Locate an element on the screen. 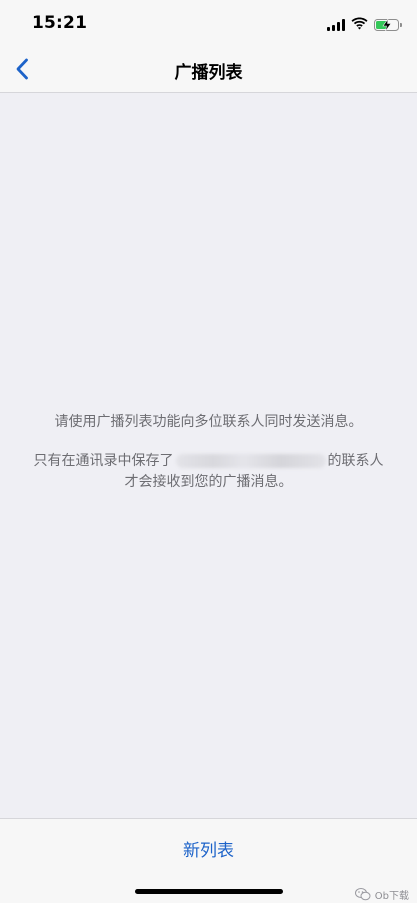 Image resolution: width=417 pixels, height=903 pixels. status-icons is located at coordinates (364, 24).